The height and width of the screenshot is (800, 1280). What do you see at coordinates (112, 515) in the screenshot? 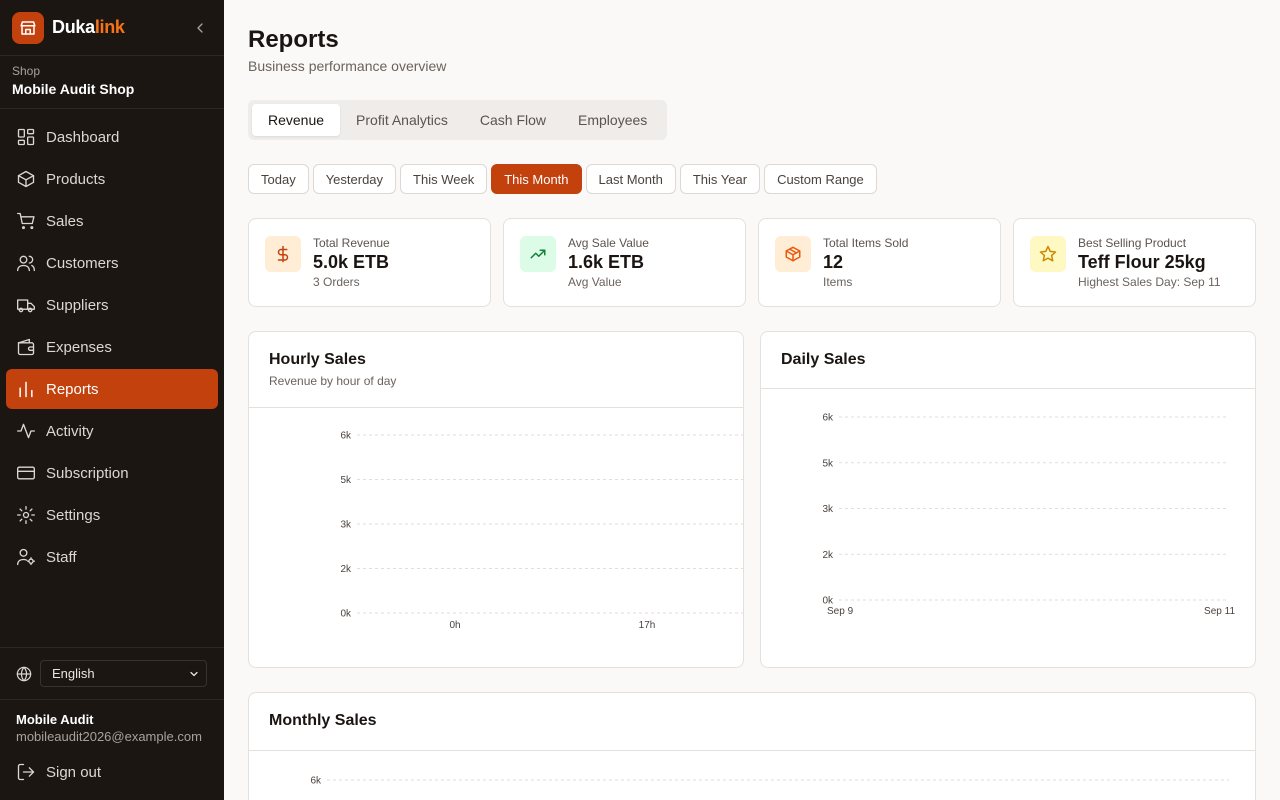
I see `sidebar-item-settings: Settings` at bounding box center [112, 515].